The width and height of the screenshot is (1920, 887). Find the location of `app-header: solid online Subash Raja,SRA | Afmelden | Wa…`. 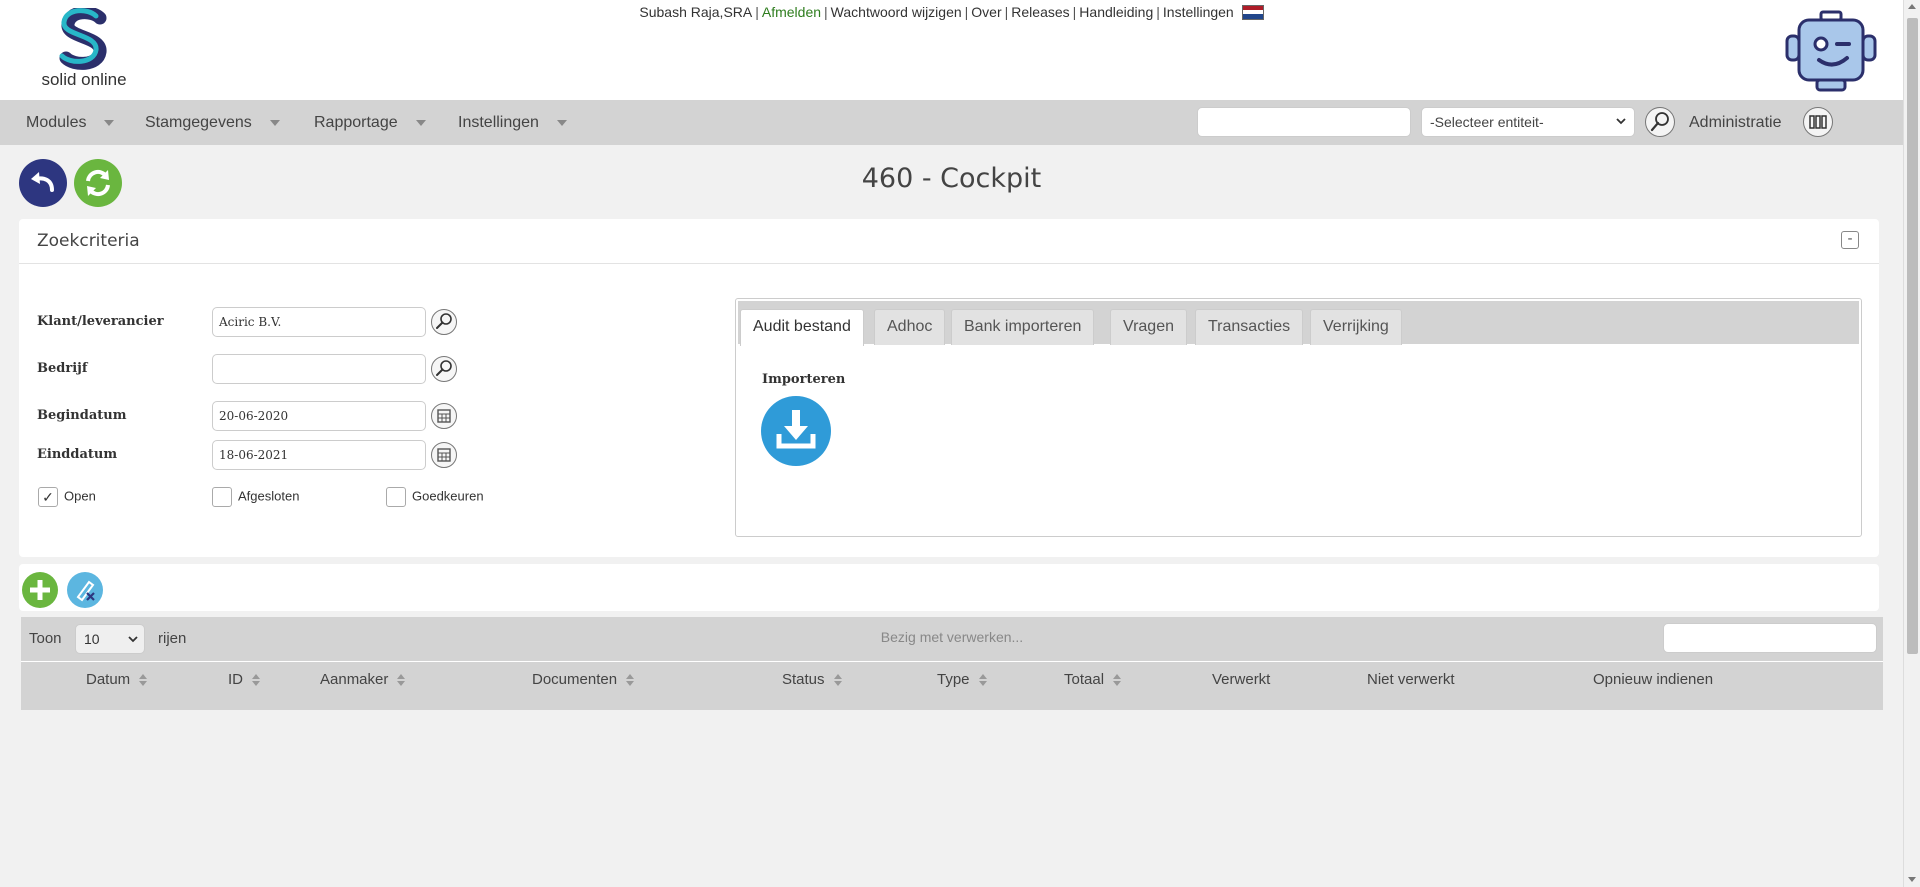

app-header: solid online Subash Raja,SRA | Afmelden | Wa… is located at coordinates (951, 50).